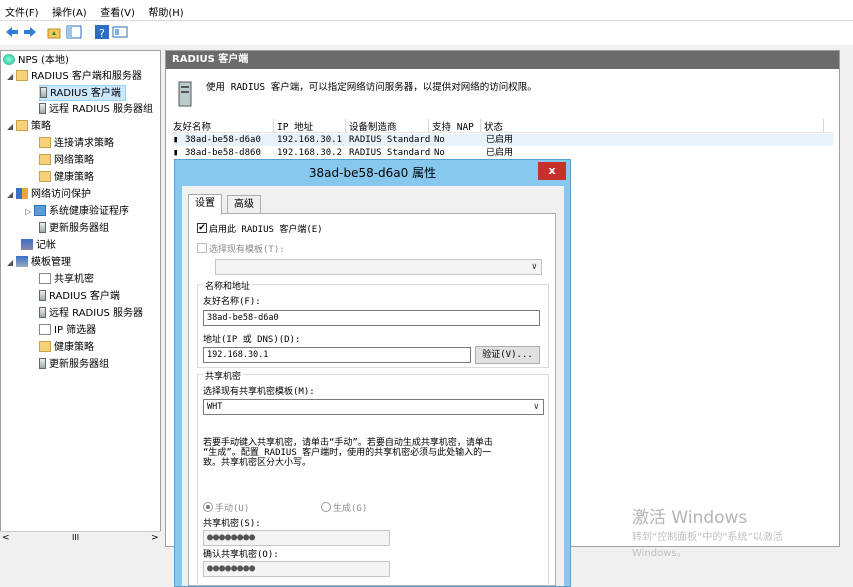  I want to click on tree-item-nps-local: NPS (本地), so click(36, 61).